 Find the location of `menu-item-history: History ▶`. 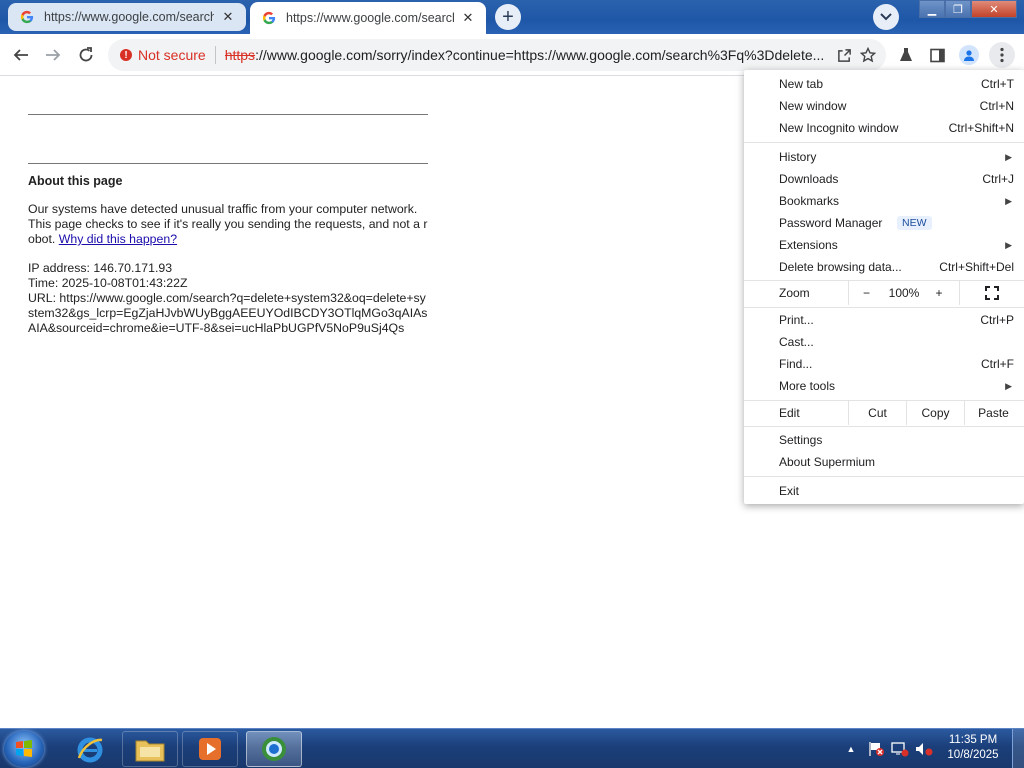

menu-item-history: History ▶ is located at coordinates (884, 157).